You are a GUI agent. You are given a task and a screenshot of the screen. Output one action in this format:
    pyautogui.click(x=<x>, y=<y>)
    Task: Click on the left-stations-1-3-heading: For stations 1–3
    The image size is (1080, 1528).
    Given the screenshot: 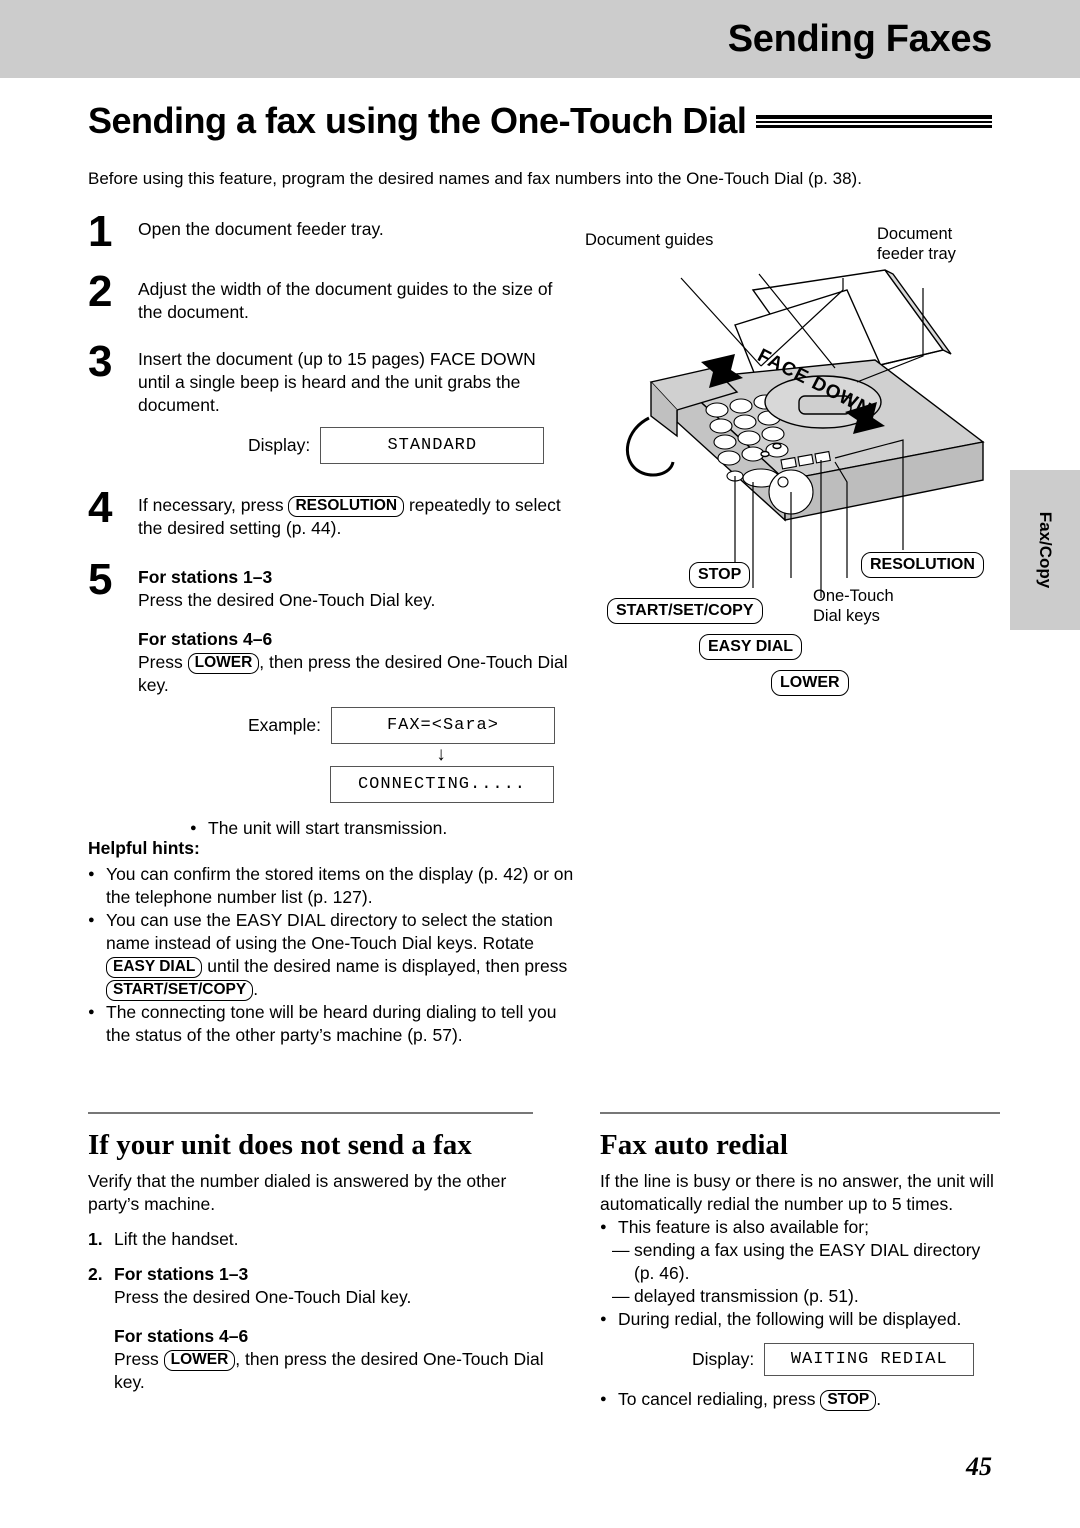 What is the action you would take?
    pyautogui.click(x=181, y=1274)
    